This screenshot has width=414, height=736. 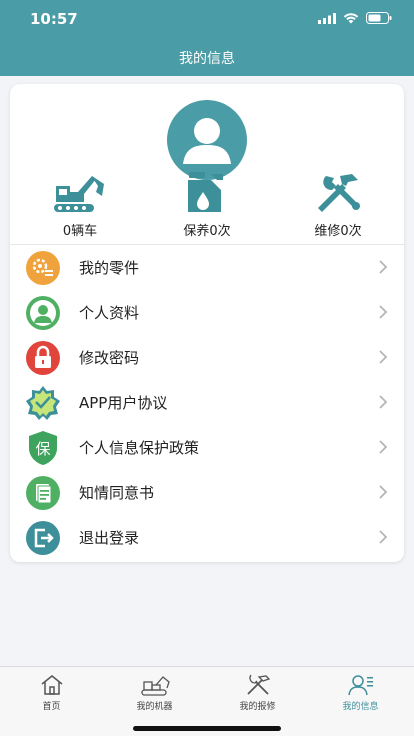 I want to click on tab-my-machines: 我的机器, so click(x=154, y=692).